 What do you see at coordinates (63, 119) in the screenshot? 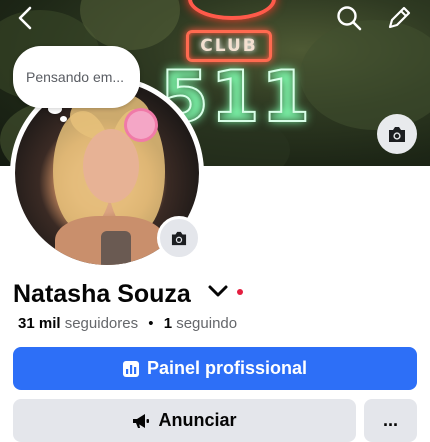
I see `bubble-tail-dot-small` at bounding box center [63, 119].